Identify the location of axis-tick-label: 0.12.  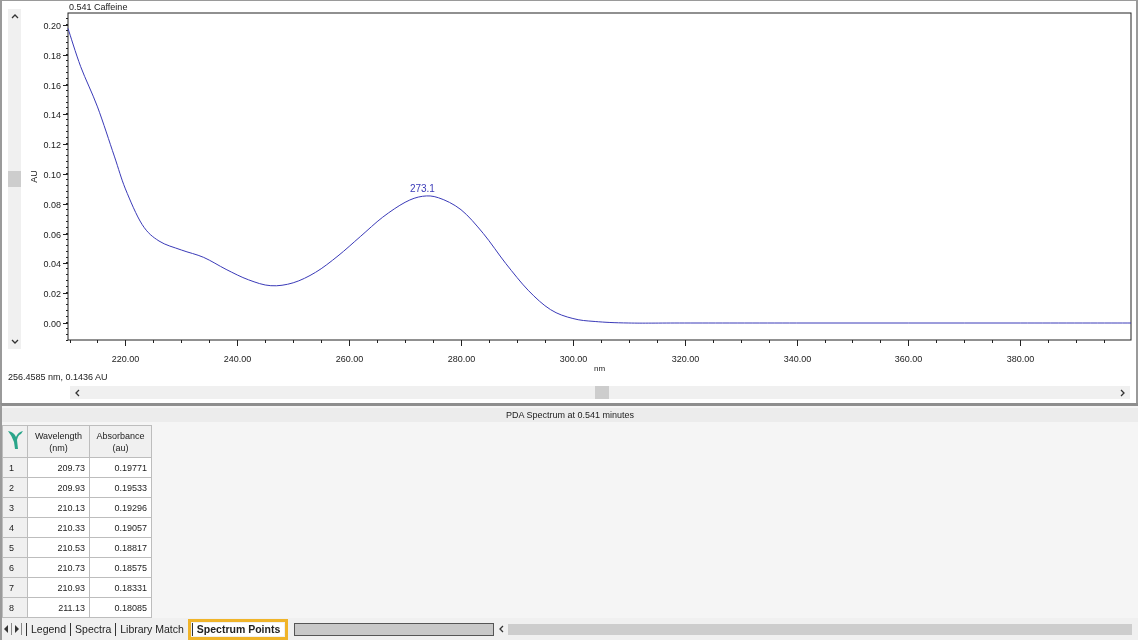
(52, 144).